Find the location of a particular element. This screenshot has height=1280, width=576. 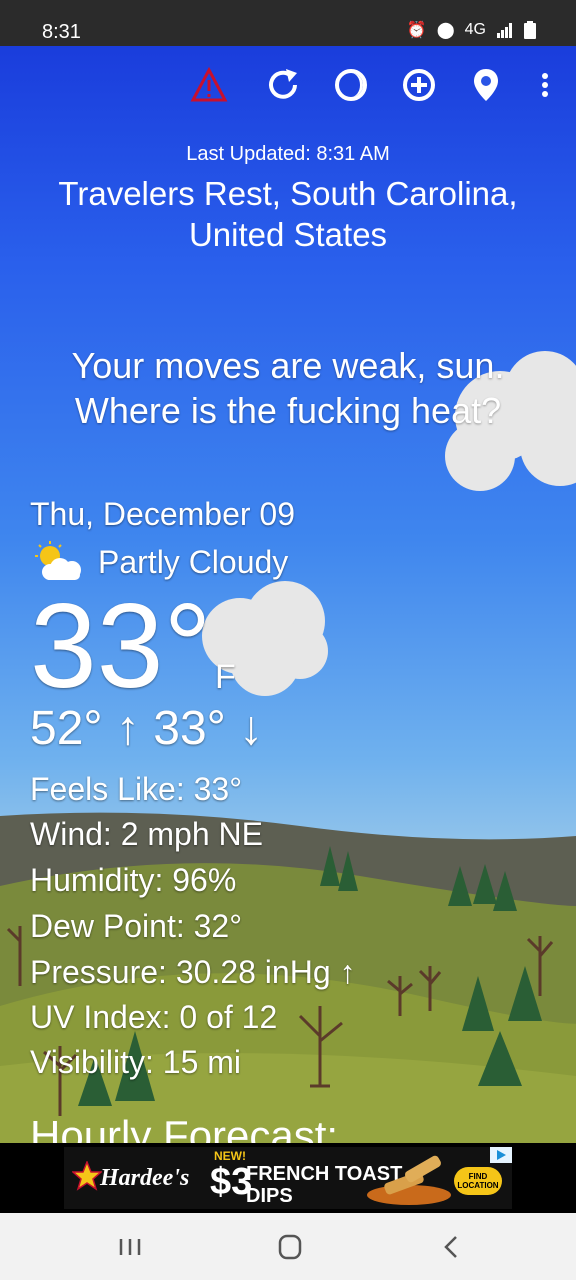

ad-brand: Hardee's is located at coordinates (145, 1178).